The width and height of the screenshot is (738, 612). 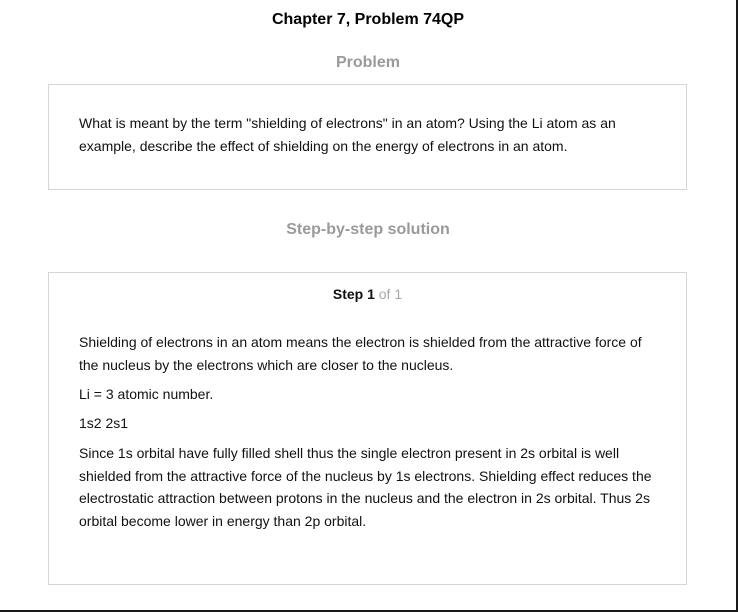 What do you see at coordinates (390, 294) in the screenshot?
I see `step-of-total: of 1` at bounding box center [390, 294].